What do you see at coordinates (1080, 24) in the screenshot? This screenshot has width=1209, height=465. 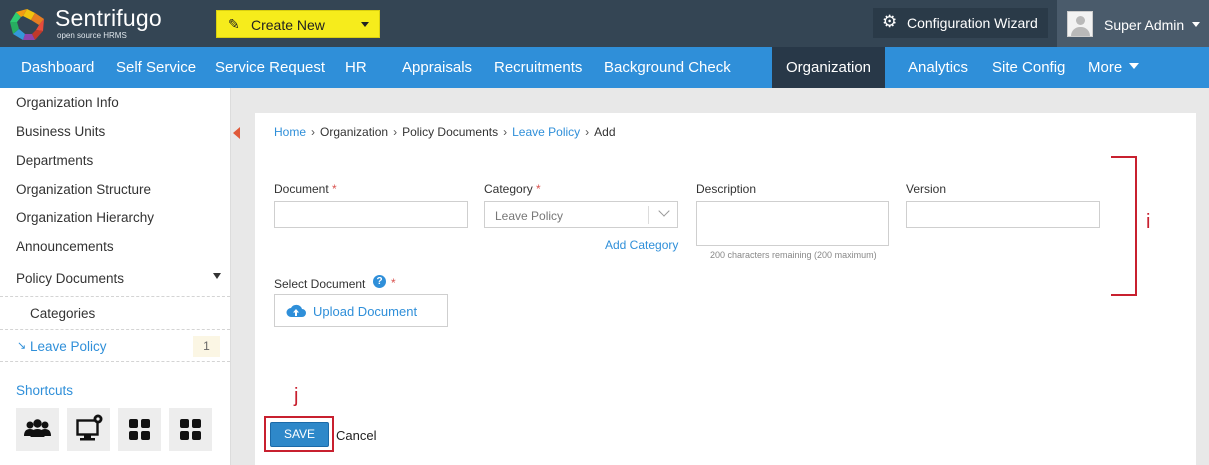 I see `avatar` at bounding box center [1080, 24].